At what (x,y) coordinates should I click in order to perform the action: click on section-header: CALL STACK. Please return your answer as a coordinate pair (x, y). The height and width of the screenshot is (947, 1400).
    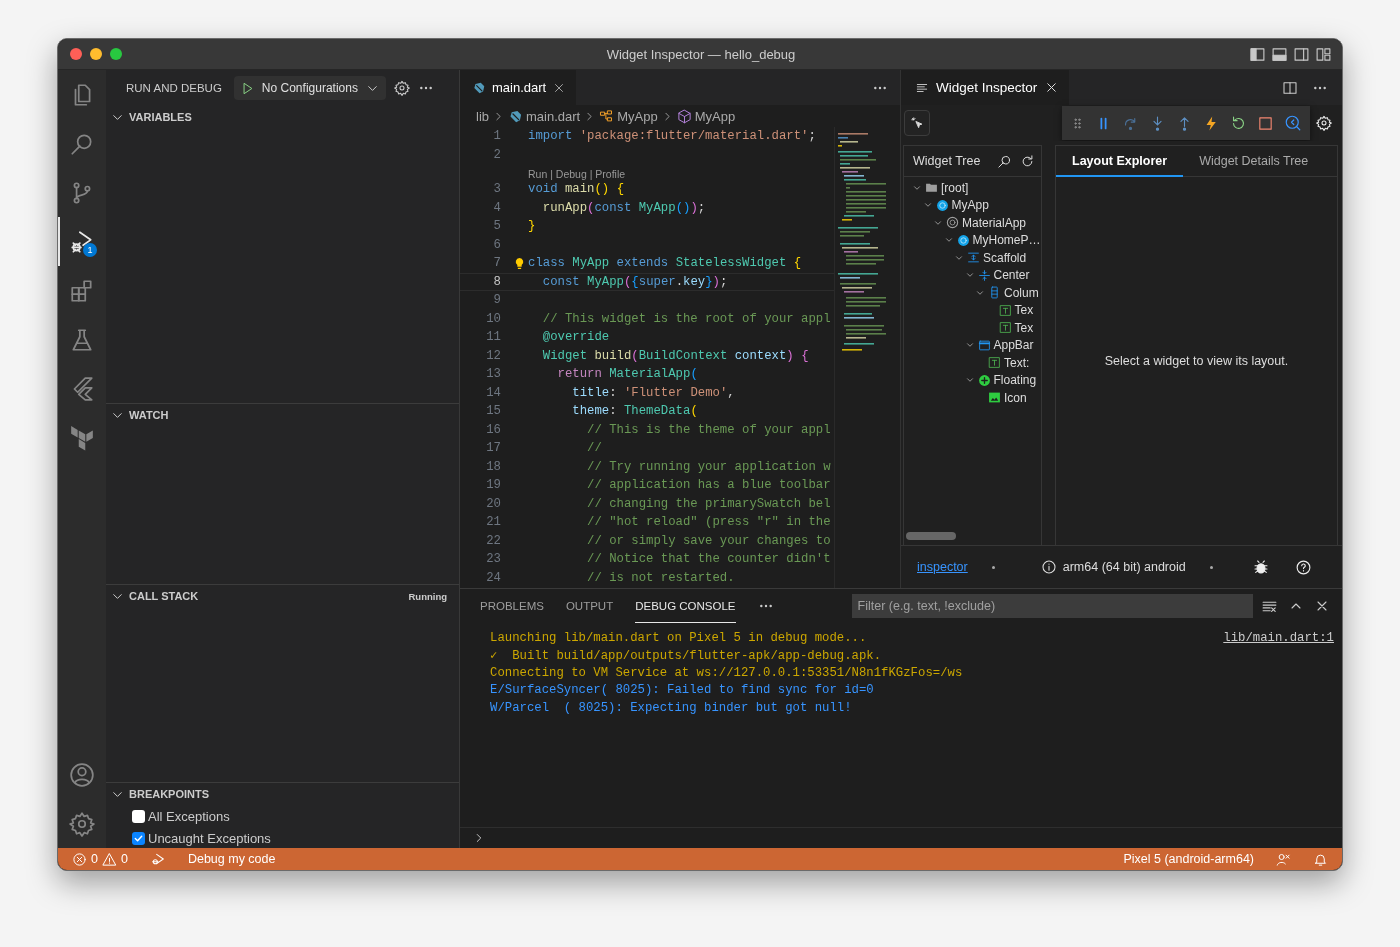
    Looking at the image, I should click on (164, 596).